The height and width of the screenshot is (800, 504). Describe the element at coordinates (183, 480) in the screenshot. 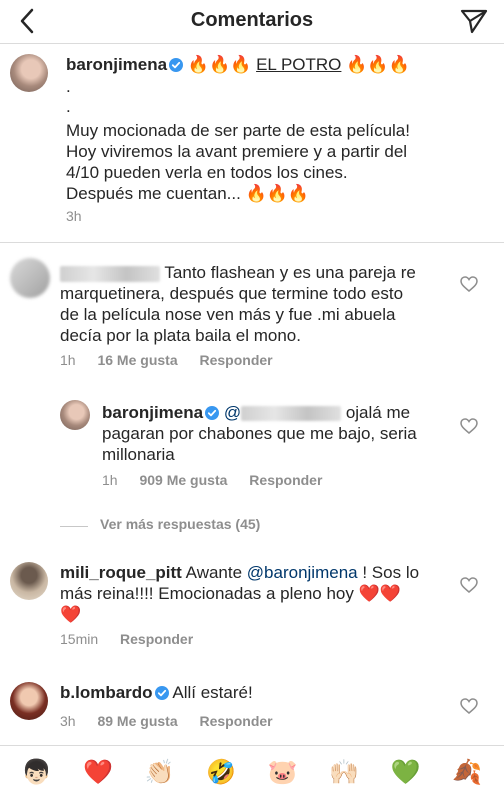

I see `likes-count: 909 Me gusta` at that location.